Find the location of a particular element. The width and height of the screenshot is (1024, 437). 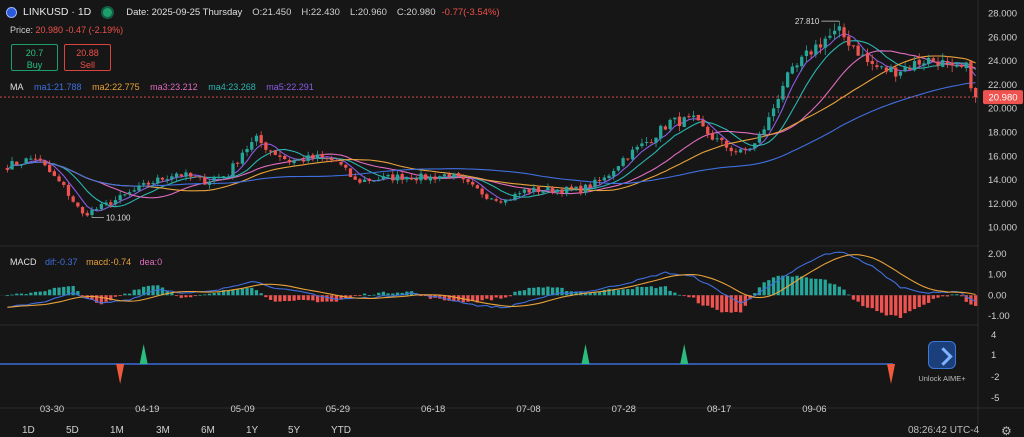

price-label: Price: is located at coordinates (22, 30).